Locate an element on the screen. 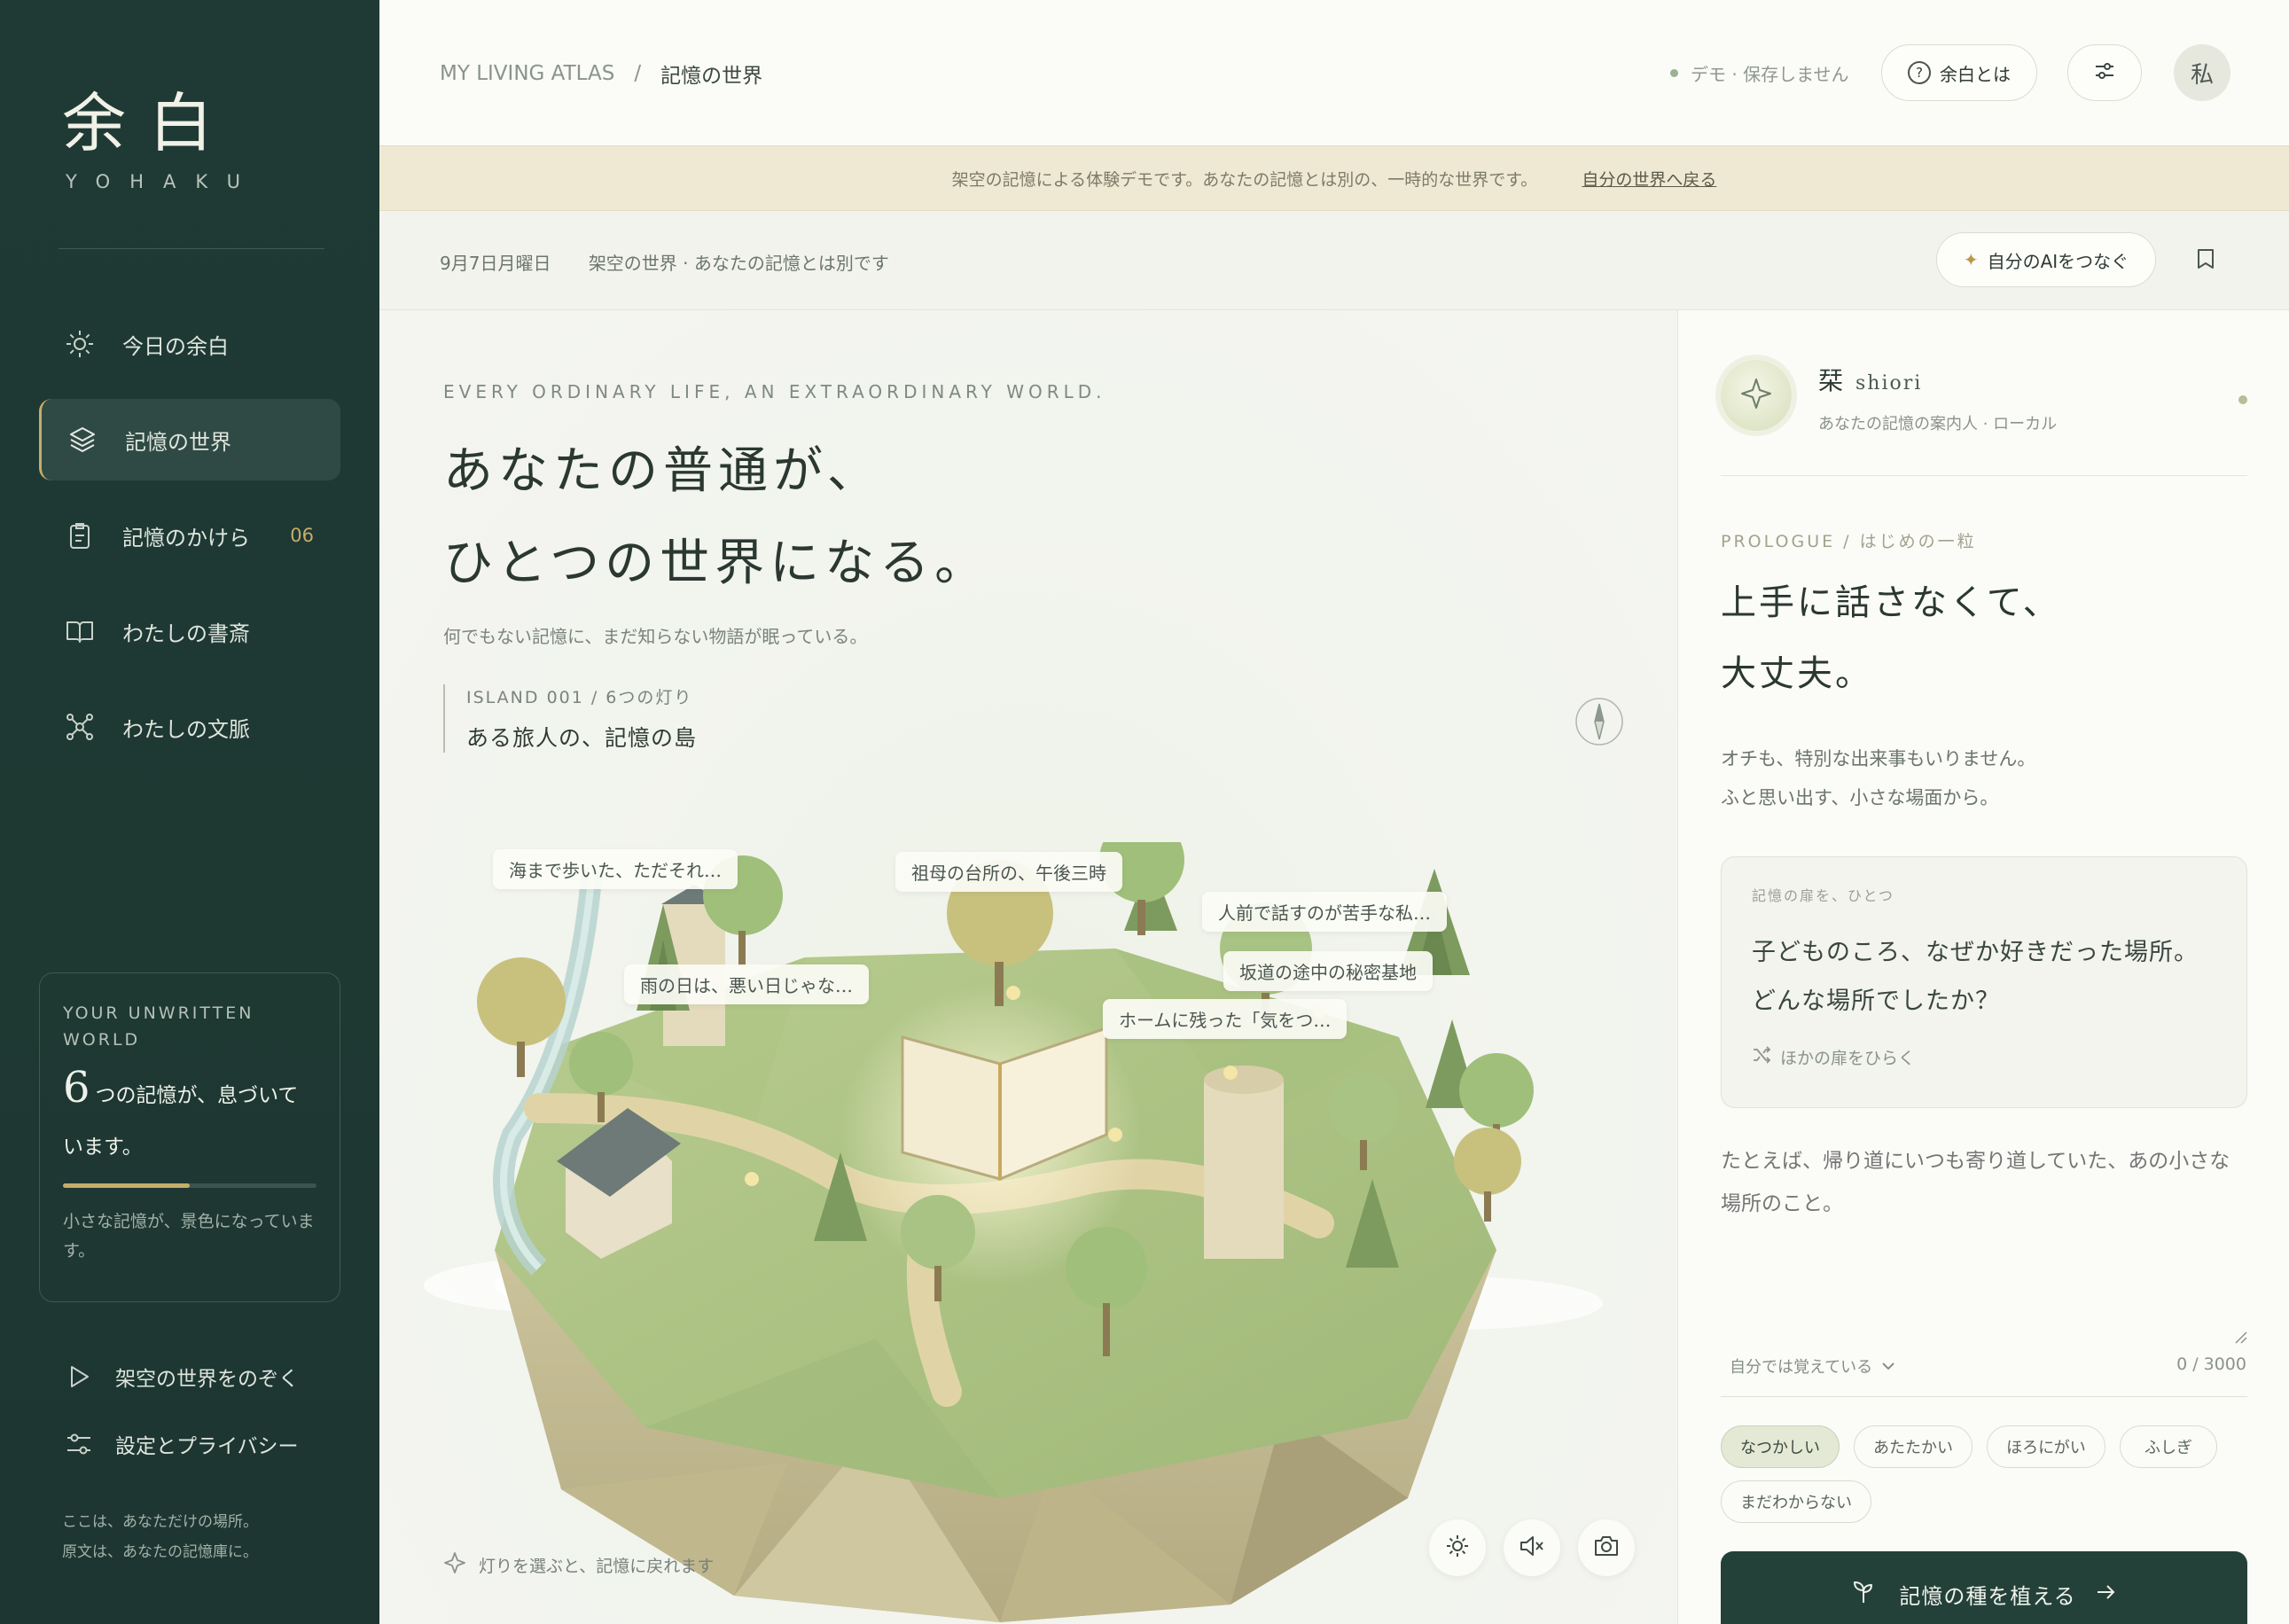  bookmark-button is located at coordinates (2205, 260).